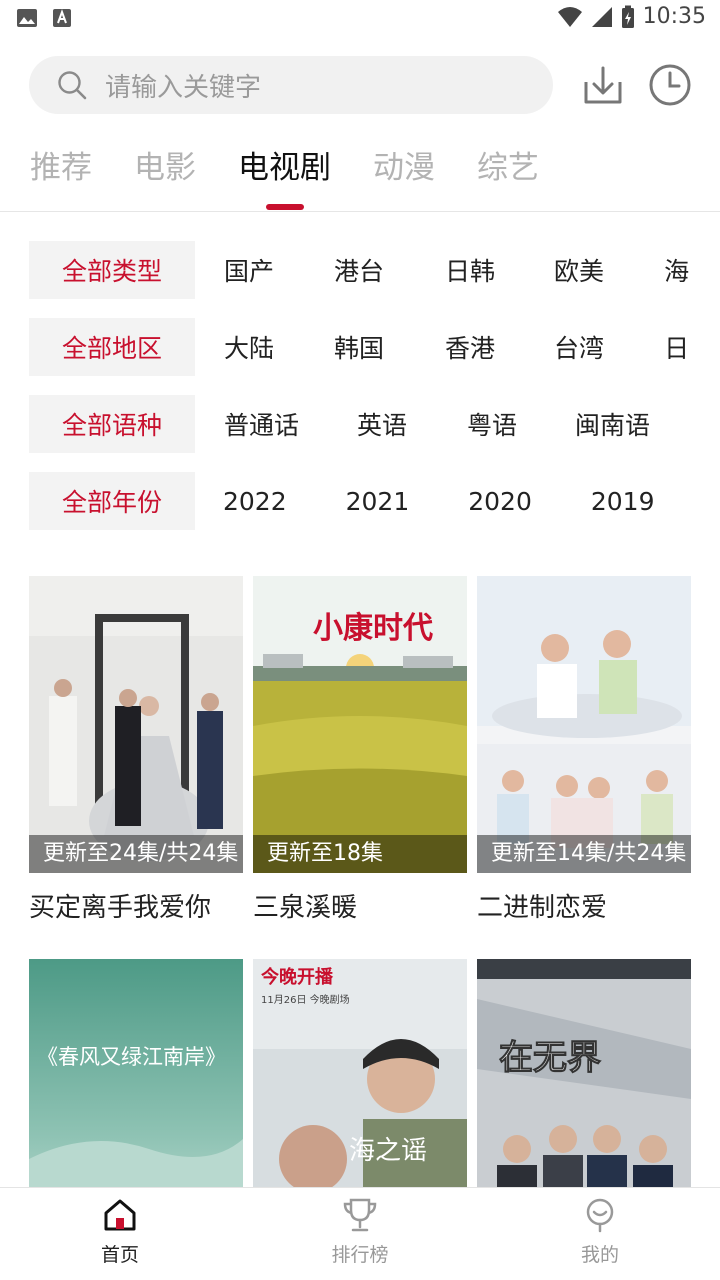 This screenshot has width=720, height=1280. I want to click on filter-option: 英语, so click(382, 424).